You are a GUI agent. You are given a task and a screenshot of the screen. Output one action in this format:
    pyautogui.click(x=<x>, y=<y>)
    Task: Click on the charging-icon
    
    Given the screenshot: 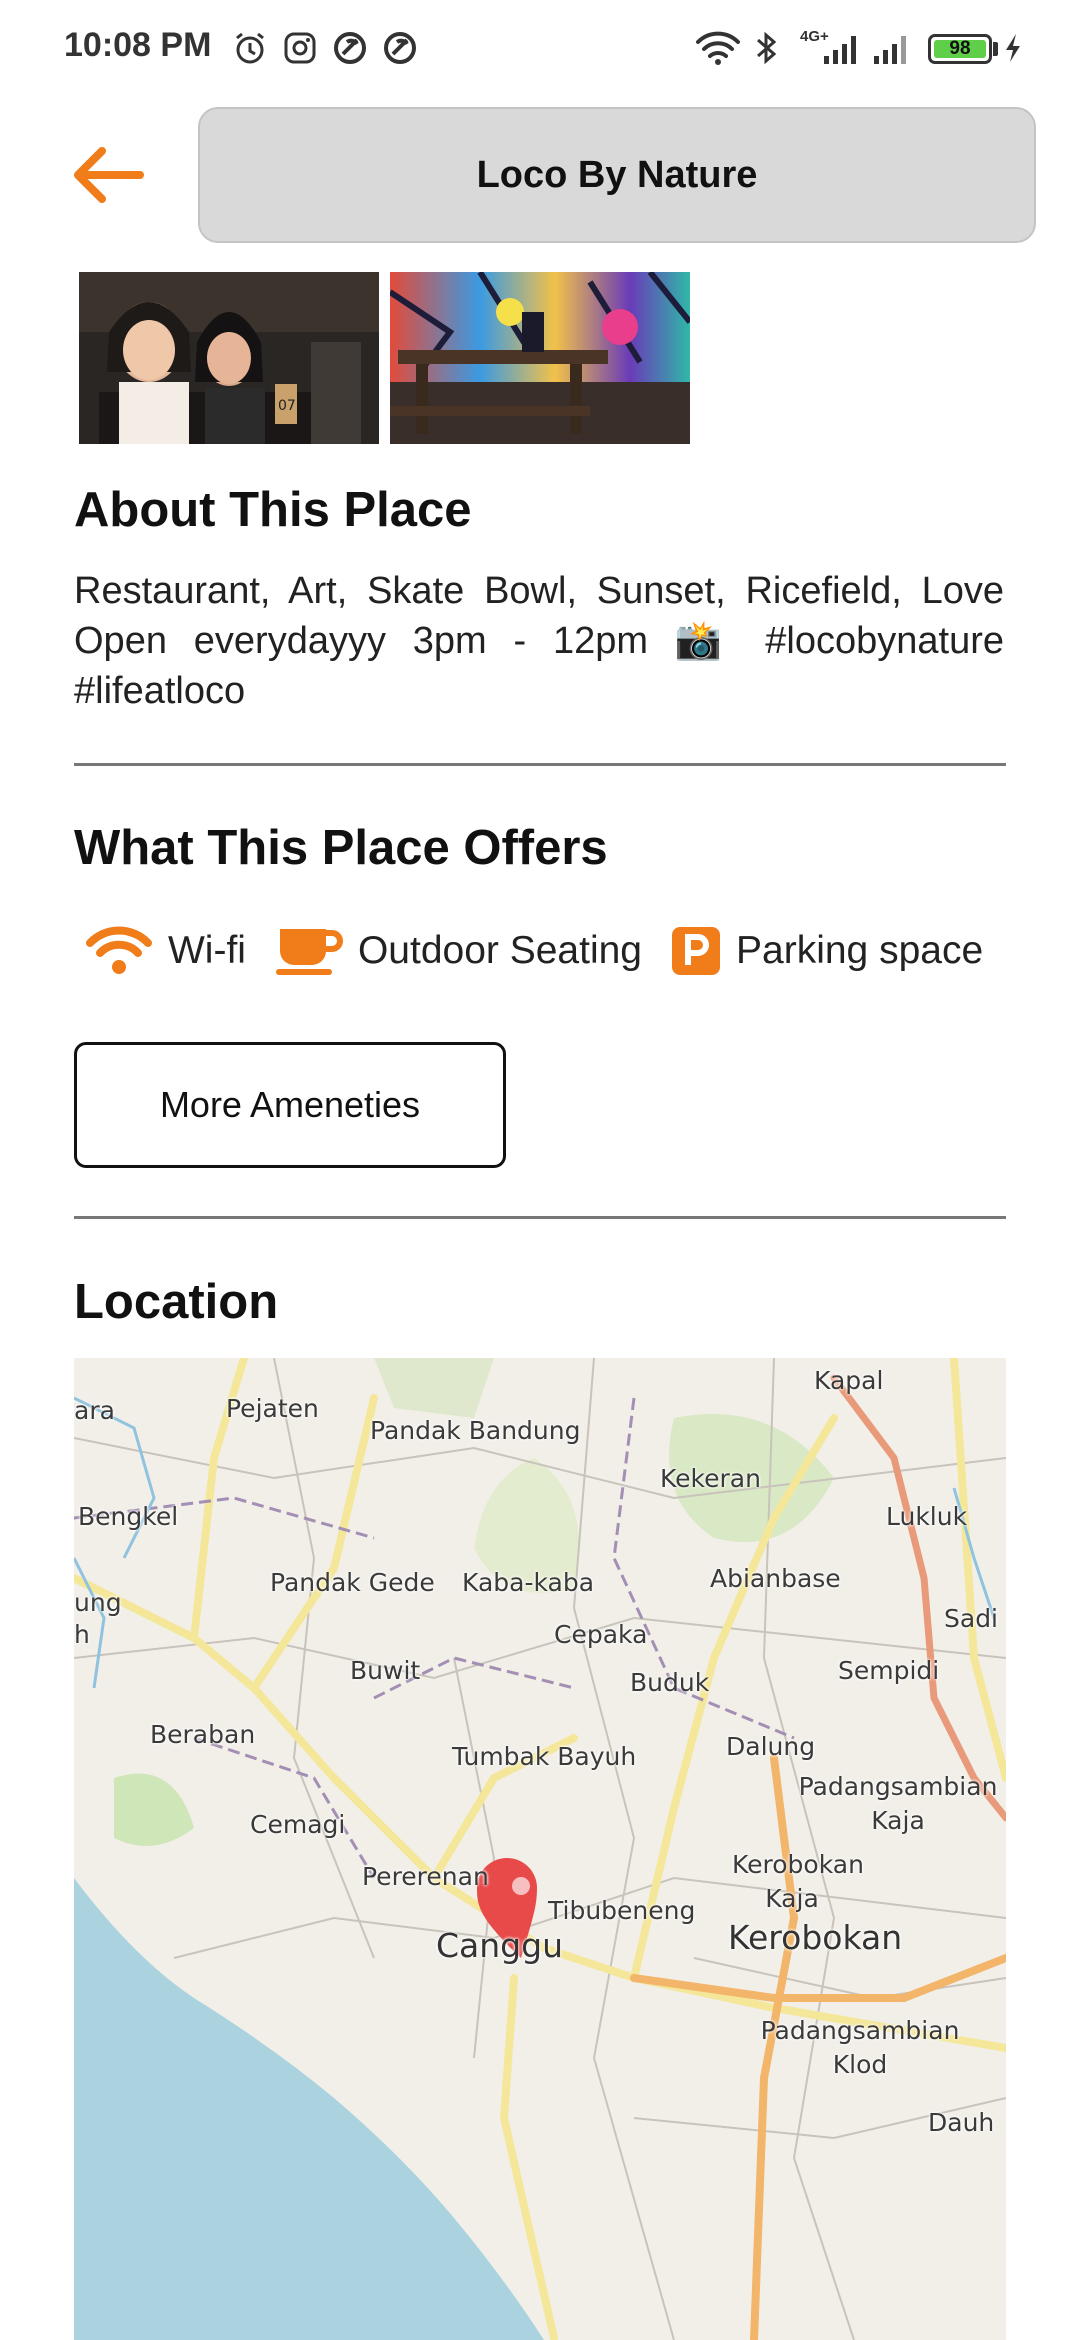 What is the action you would take?
    pyautogui.click(x=1013, y=48)
    